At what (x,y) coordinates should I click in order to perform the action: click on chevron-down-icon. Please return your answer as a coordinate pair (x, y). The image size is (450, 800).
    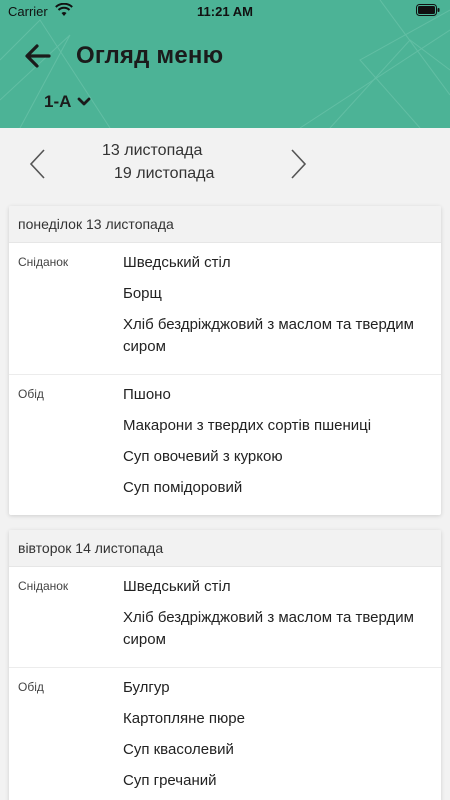
    Looking at the image, I should click on (84, 101).